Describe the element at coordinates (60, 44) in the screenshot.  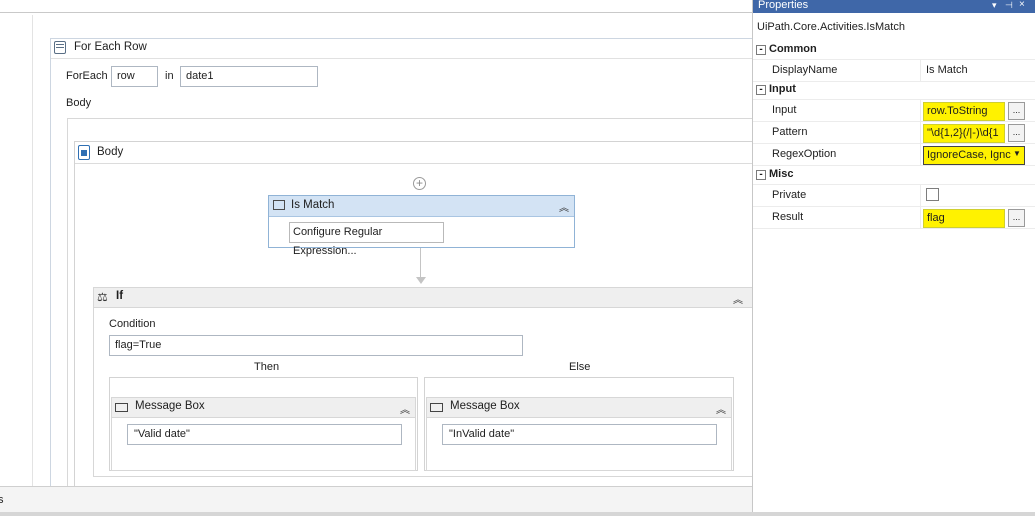
I see `for-each-row-icon-line` at that location.